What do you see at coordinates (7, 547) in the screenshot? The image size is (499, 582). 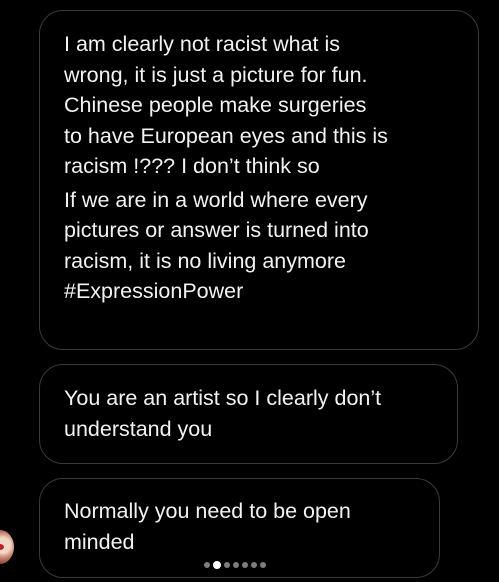 I see `sender-avatar` at bounding box center [7, 547].